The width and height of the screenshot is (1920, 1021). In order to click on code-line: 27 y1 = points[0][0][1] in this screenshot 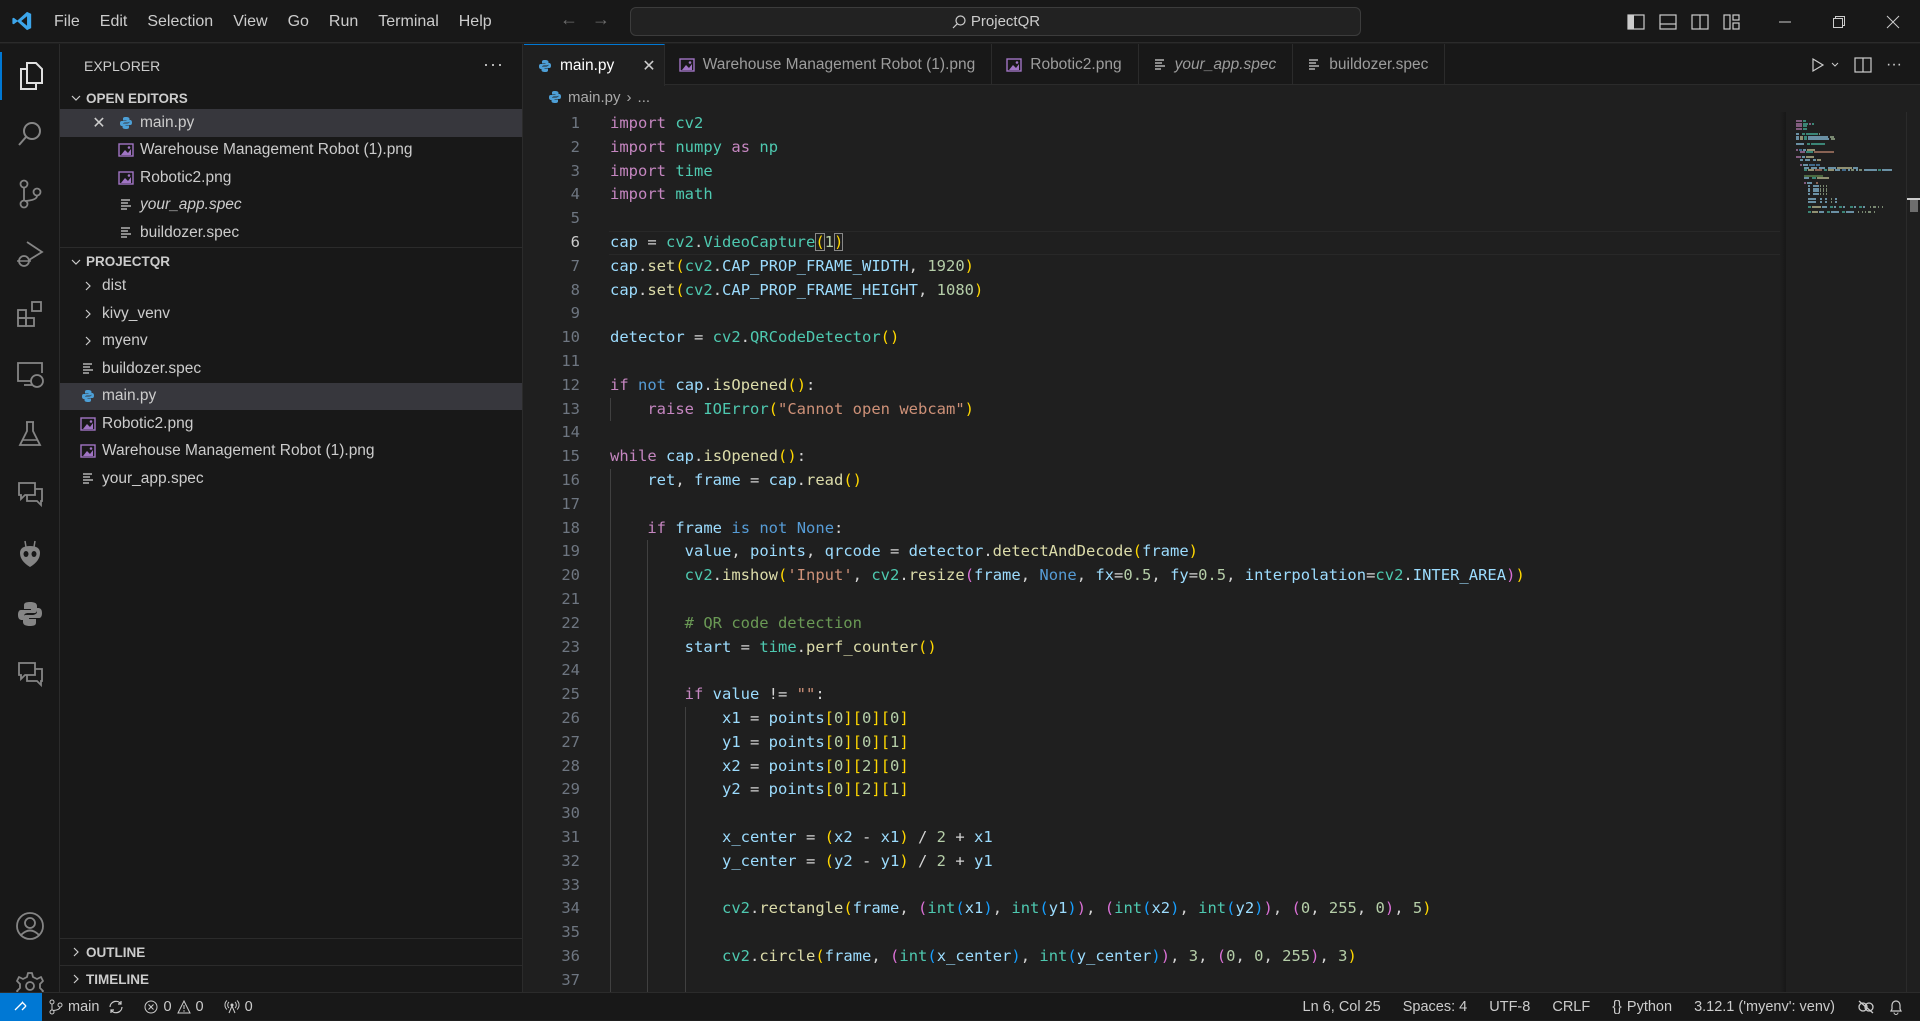, I will do `click(1152, 743)`.